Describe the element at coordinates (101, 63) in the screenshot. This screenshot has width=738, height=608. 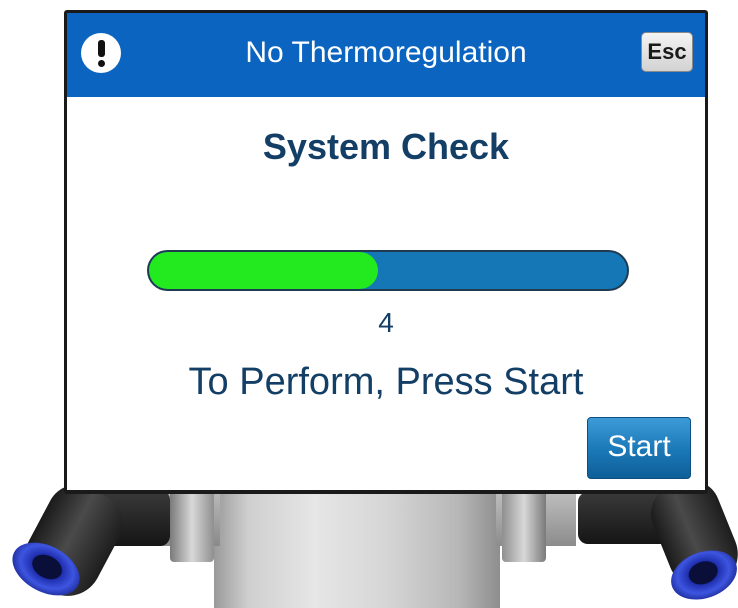
I see `exclamation-dot` at that location.